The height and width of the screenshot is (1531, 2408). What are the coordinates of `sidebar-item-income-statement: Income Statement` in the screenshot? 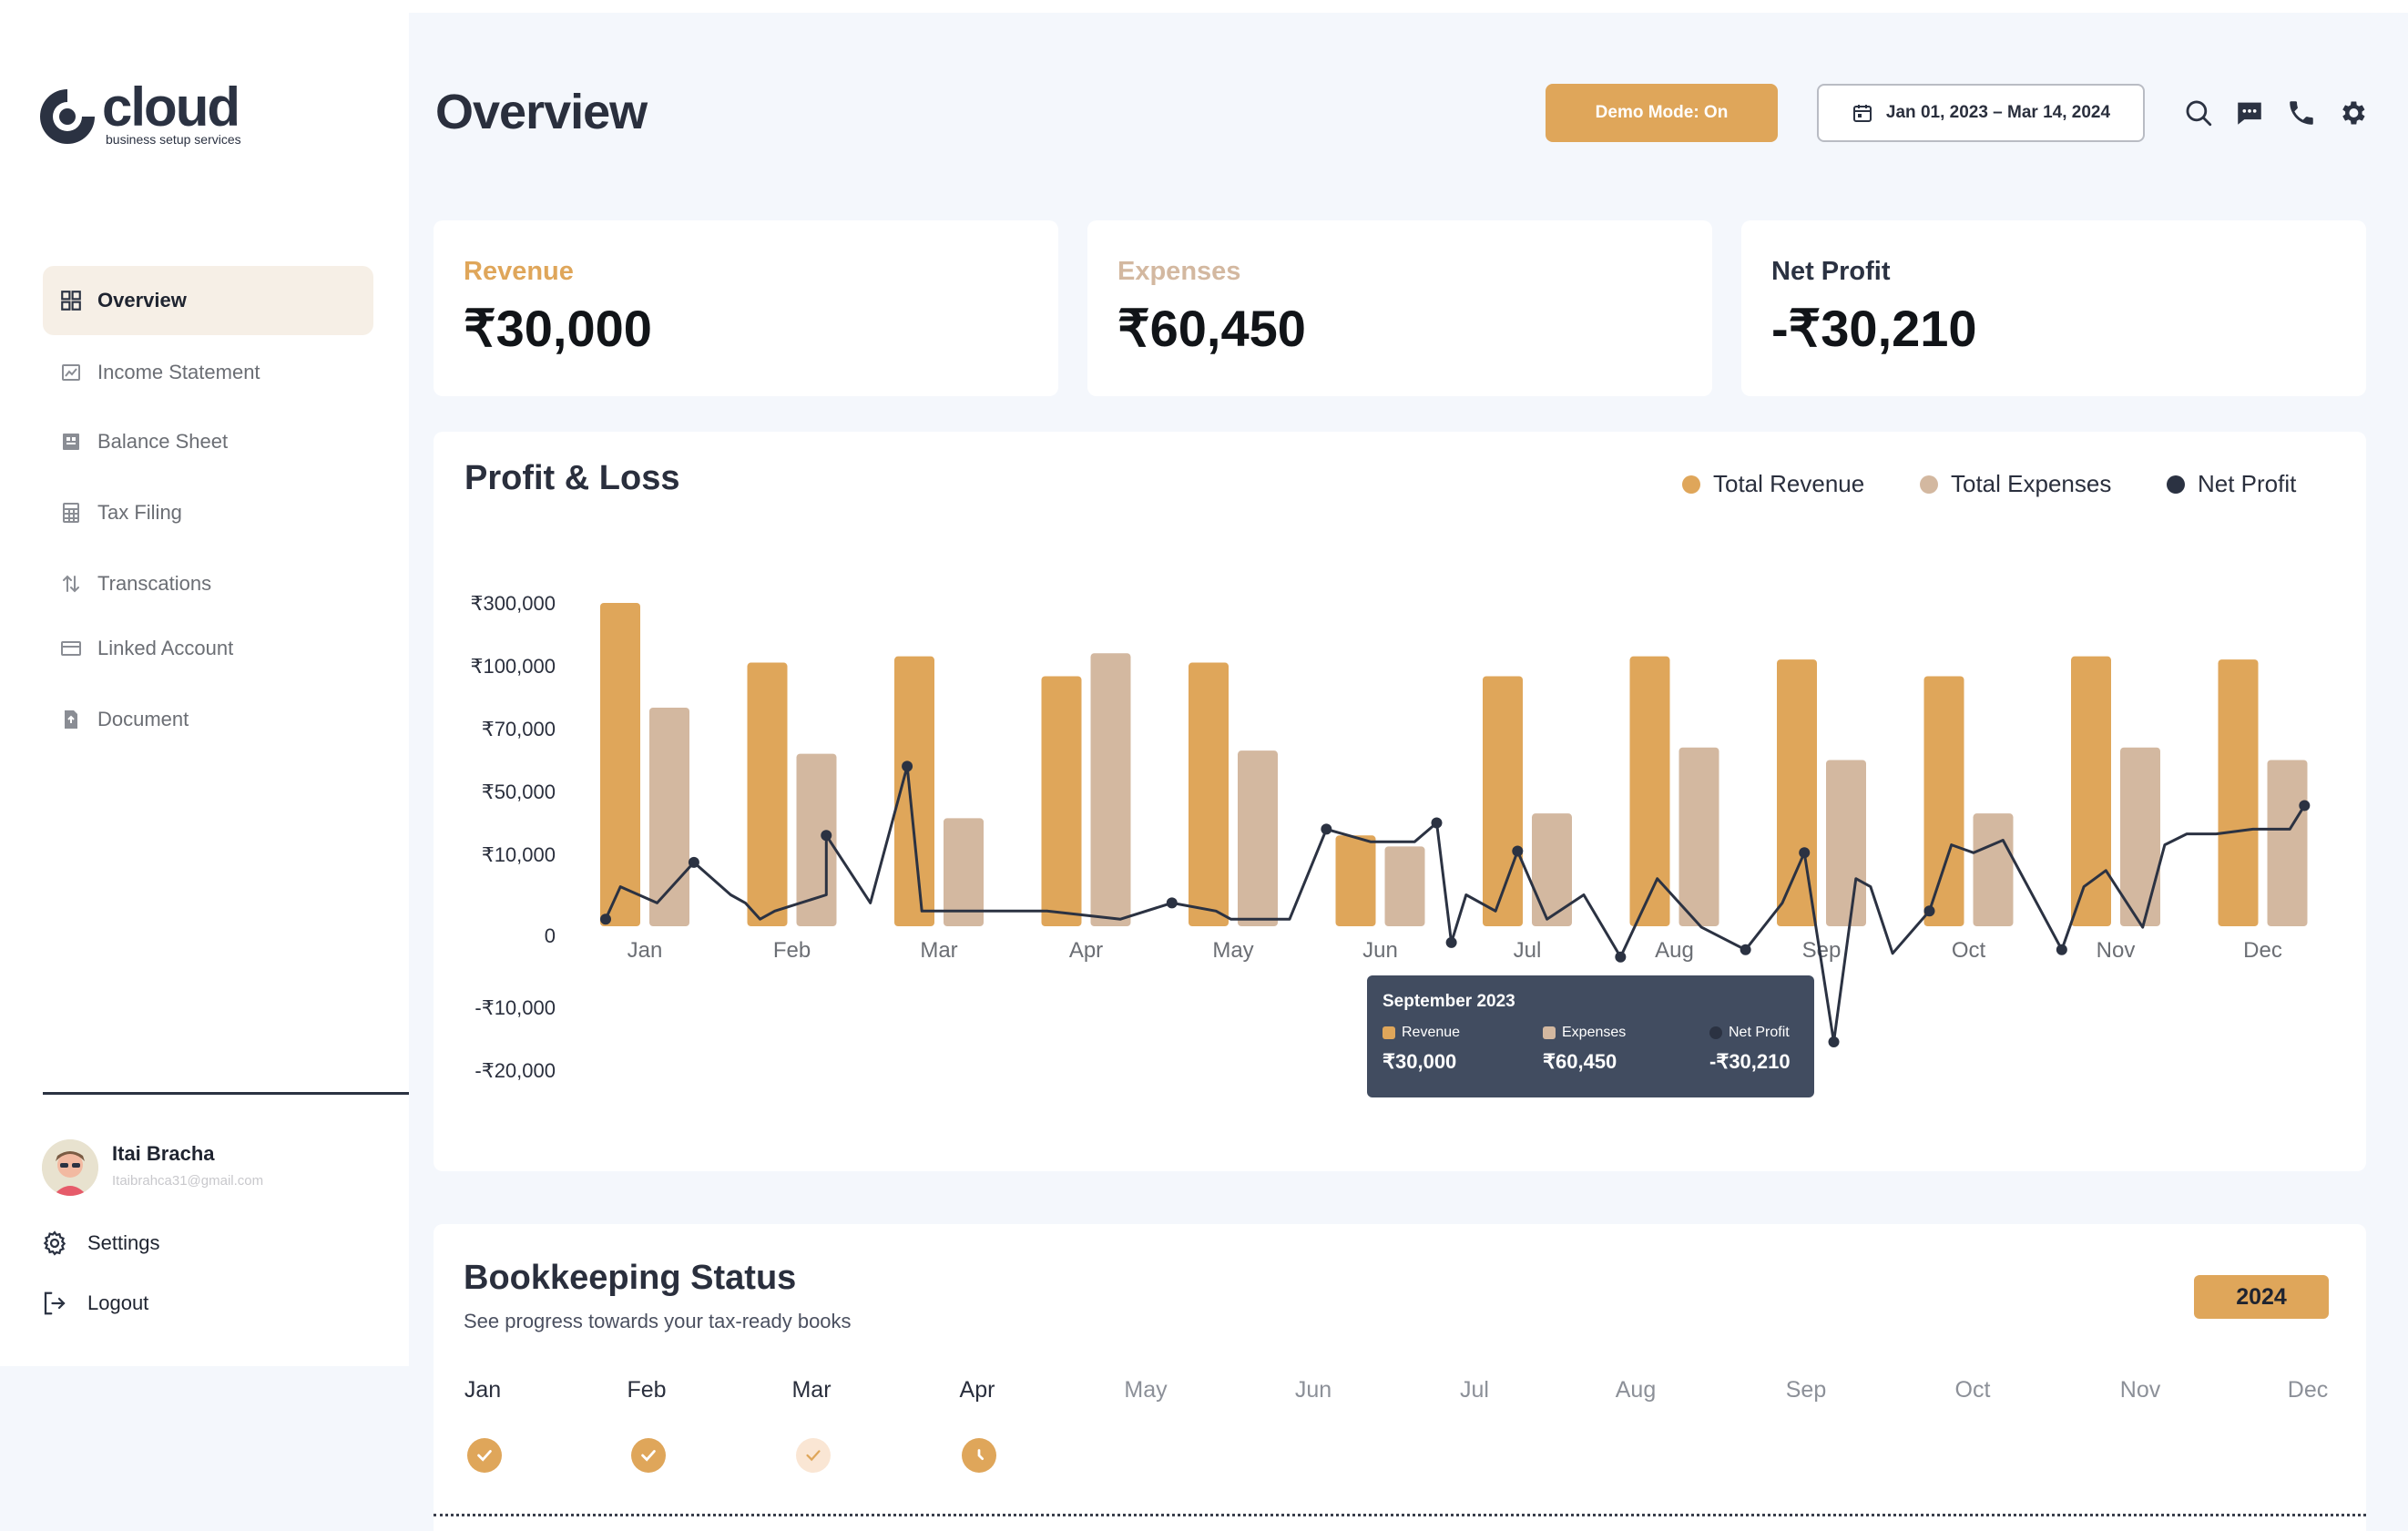 It's located at (208, 372).